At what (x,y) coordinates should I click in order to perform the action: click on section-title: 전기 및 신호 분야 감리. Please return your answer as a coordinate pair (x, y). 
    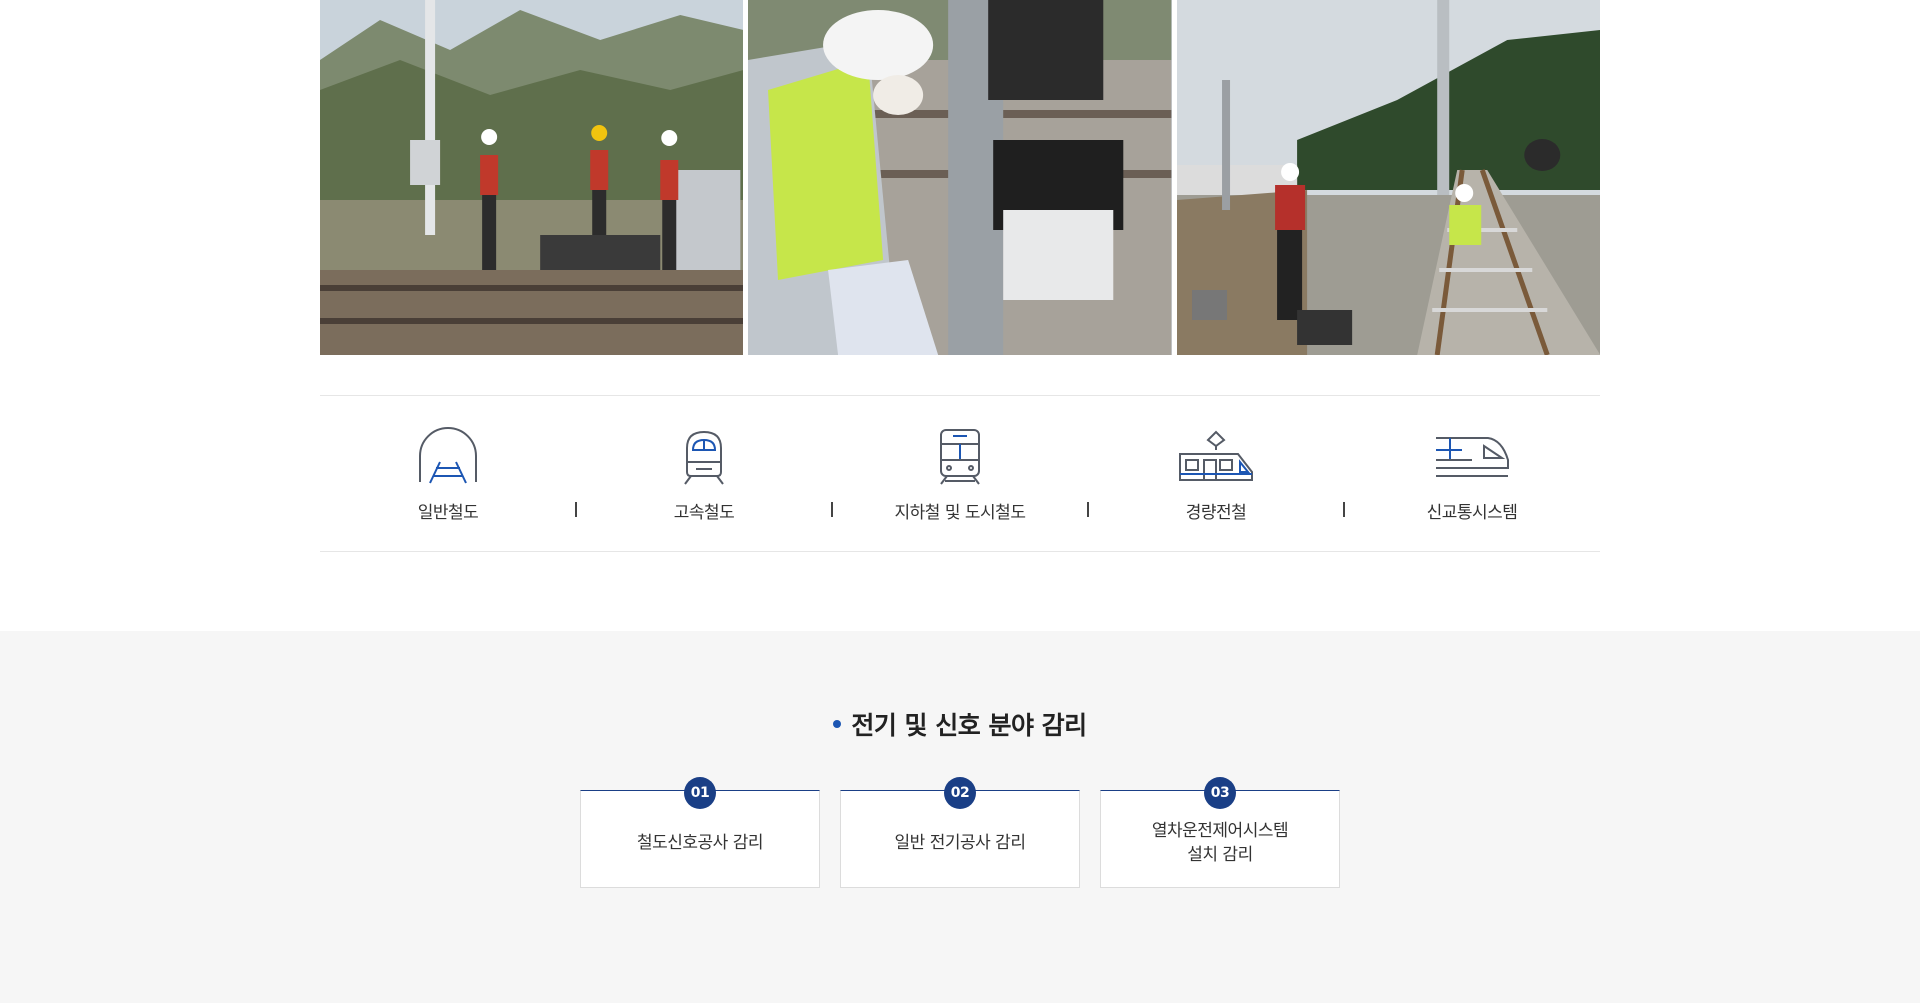
    Looking at the image, I should click on (960, 724).